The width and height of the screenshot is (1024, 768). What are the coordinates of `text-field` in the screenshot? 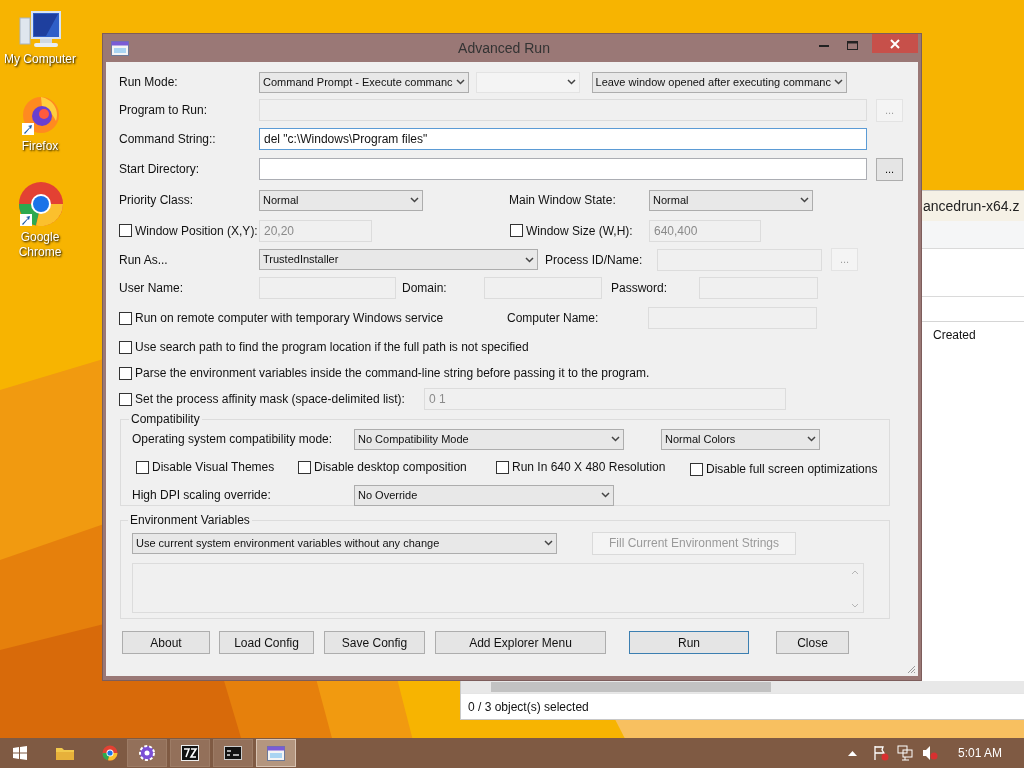 It's located at (563, 169).